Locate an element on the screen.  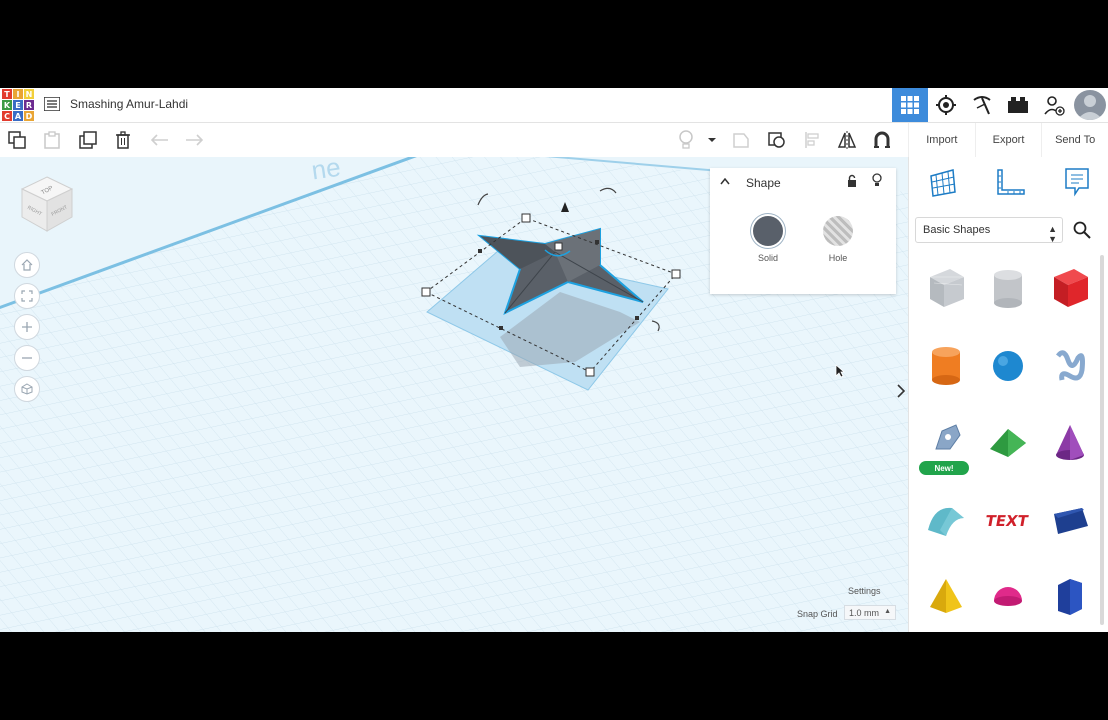
sidebar-tools is located at coordinates (1008, 184).